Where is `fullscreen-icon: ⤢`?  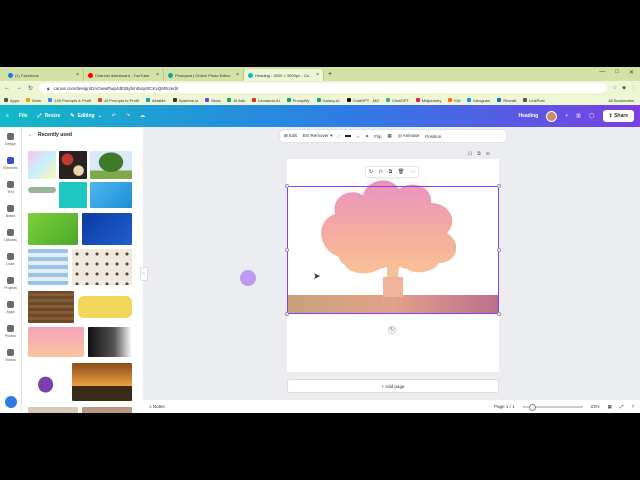 fullscreen-icon: ⤢ is located at coordinates (622, 406).